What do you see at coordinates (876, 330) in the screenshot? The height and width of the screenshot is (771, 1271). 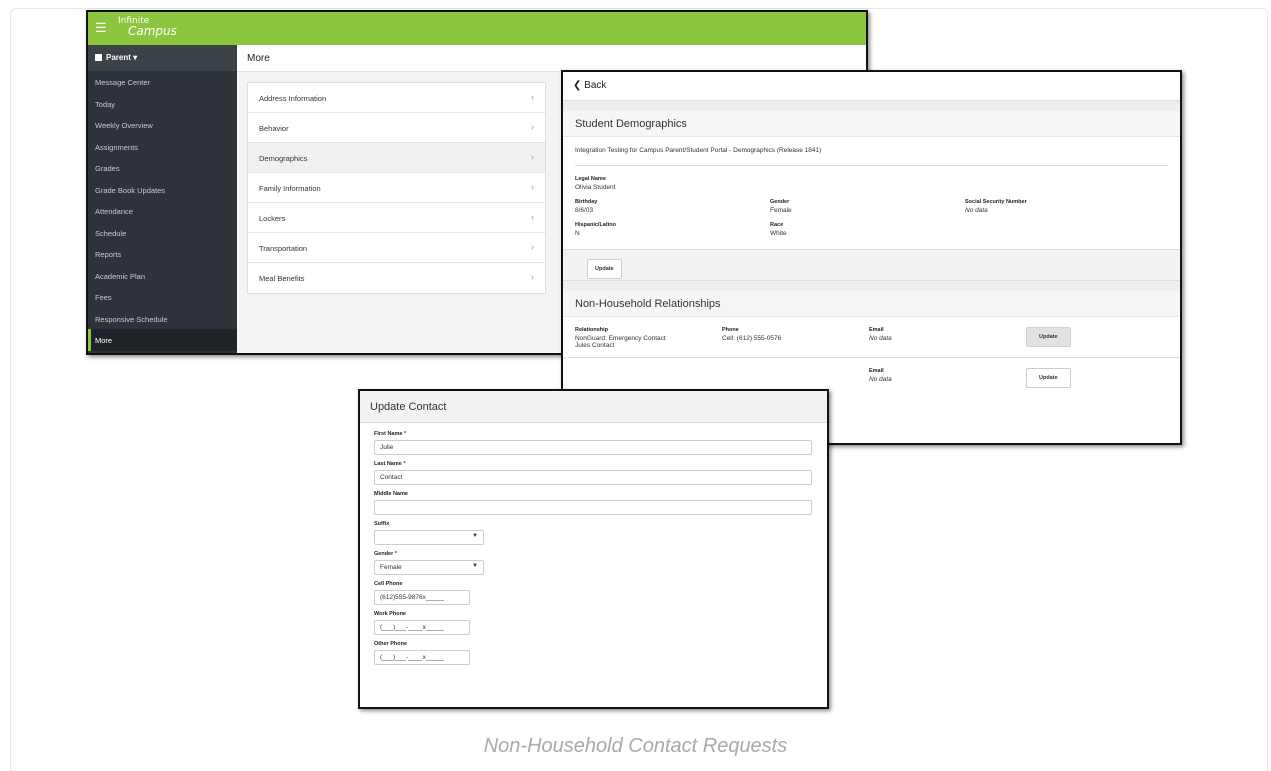 I see `email-label: Email` at bounding box center [876, 330].